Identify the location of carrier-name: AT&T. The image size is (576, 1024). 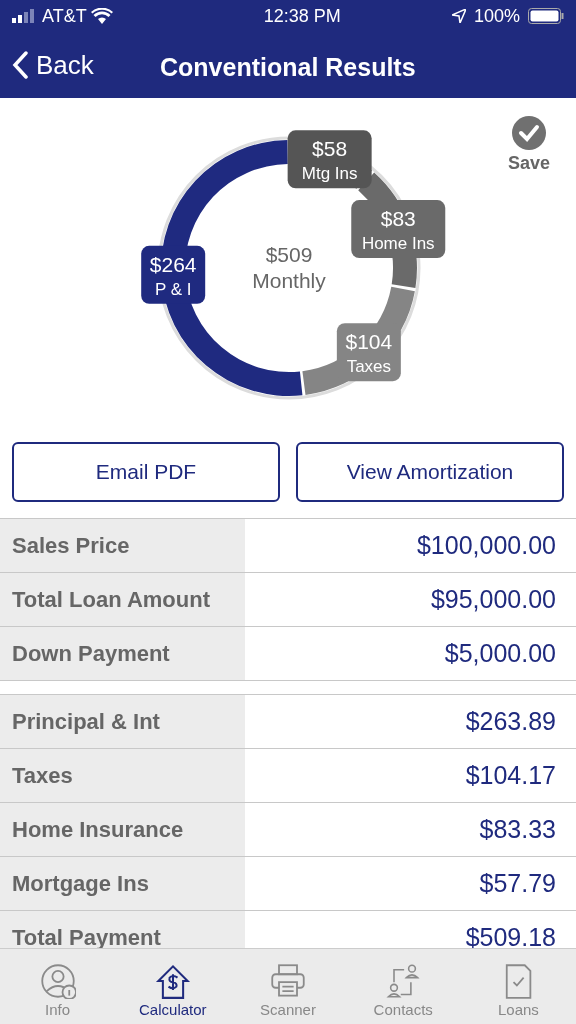
(64, 16).